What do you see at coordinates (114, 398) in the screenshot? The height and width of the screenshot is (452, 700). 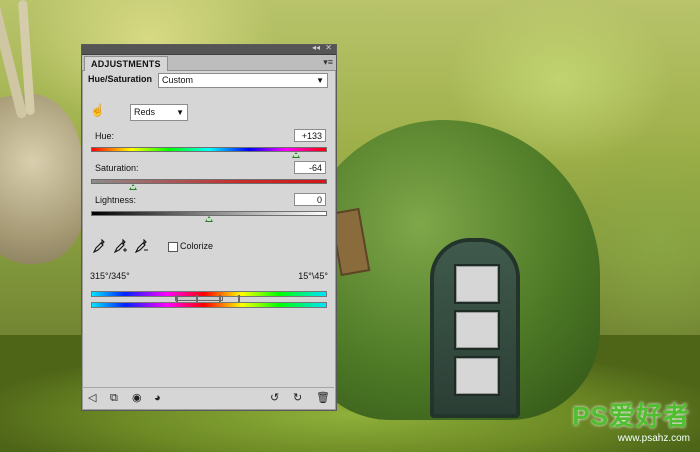 I see `expand-view-icon: ⧉` at bounding box center [114, 398].